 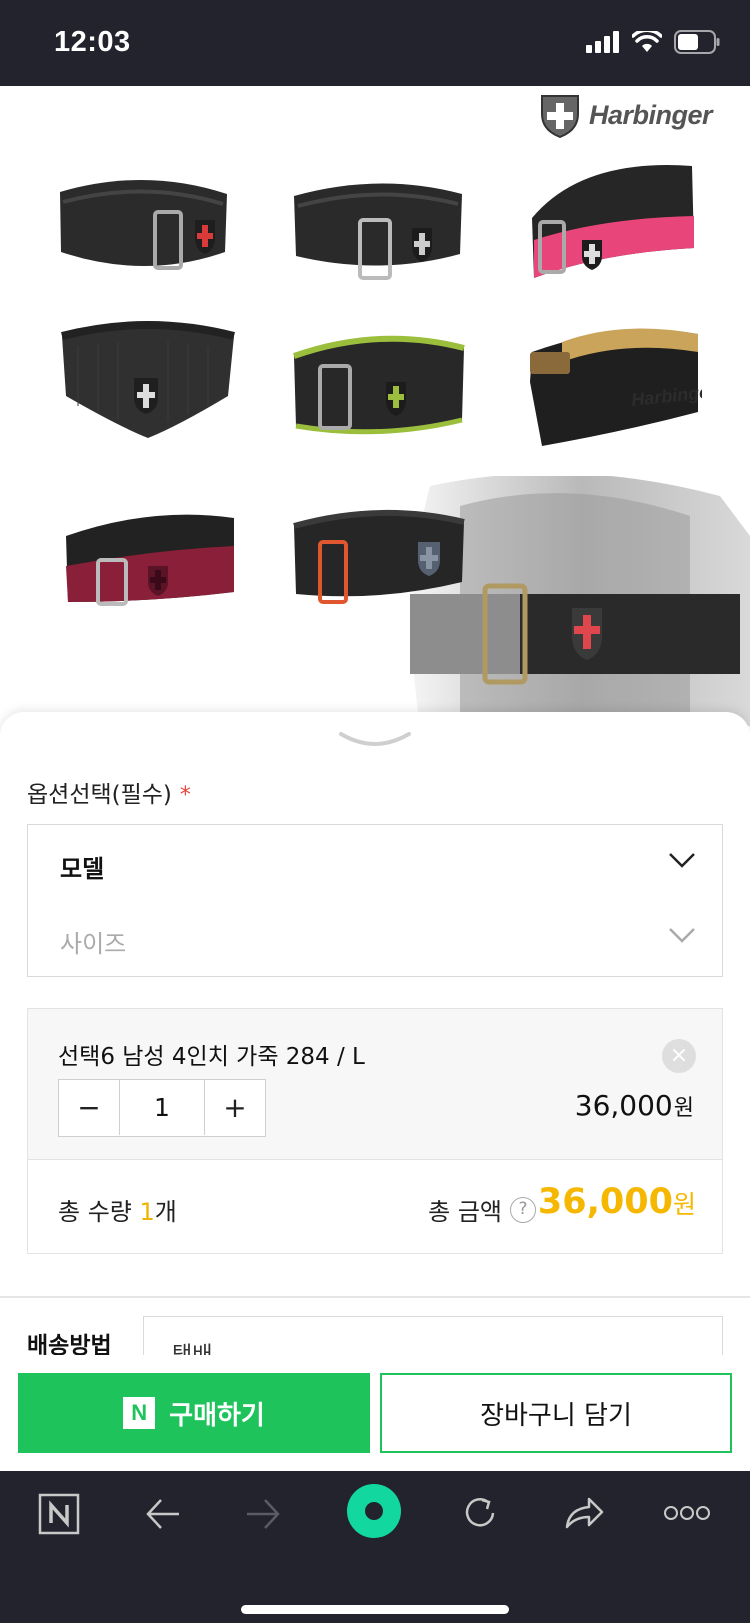 What do you see at coordinates (480, 1513) in the screenshot?
I see `reload-icon` at bounding box center [480, 1513].